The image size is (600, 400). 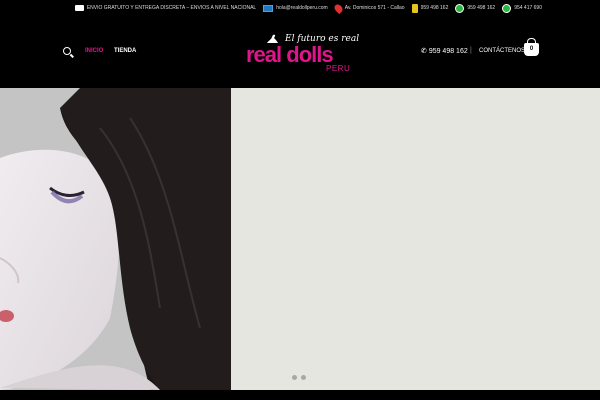 I want to click on header-phone-number: 959 498 162, so click(x=448, y=51).